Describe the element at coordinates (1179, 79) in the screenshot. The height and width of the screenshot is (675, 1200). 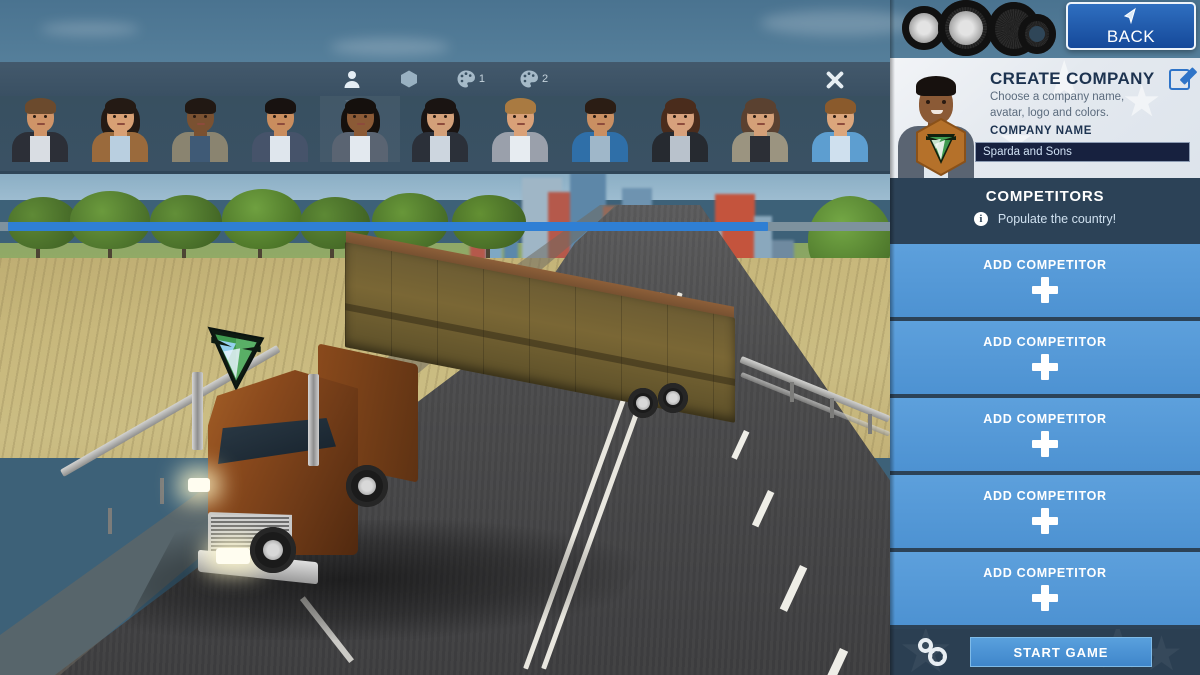
I see `edit-pencil-icon` at that location.